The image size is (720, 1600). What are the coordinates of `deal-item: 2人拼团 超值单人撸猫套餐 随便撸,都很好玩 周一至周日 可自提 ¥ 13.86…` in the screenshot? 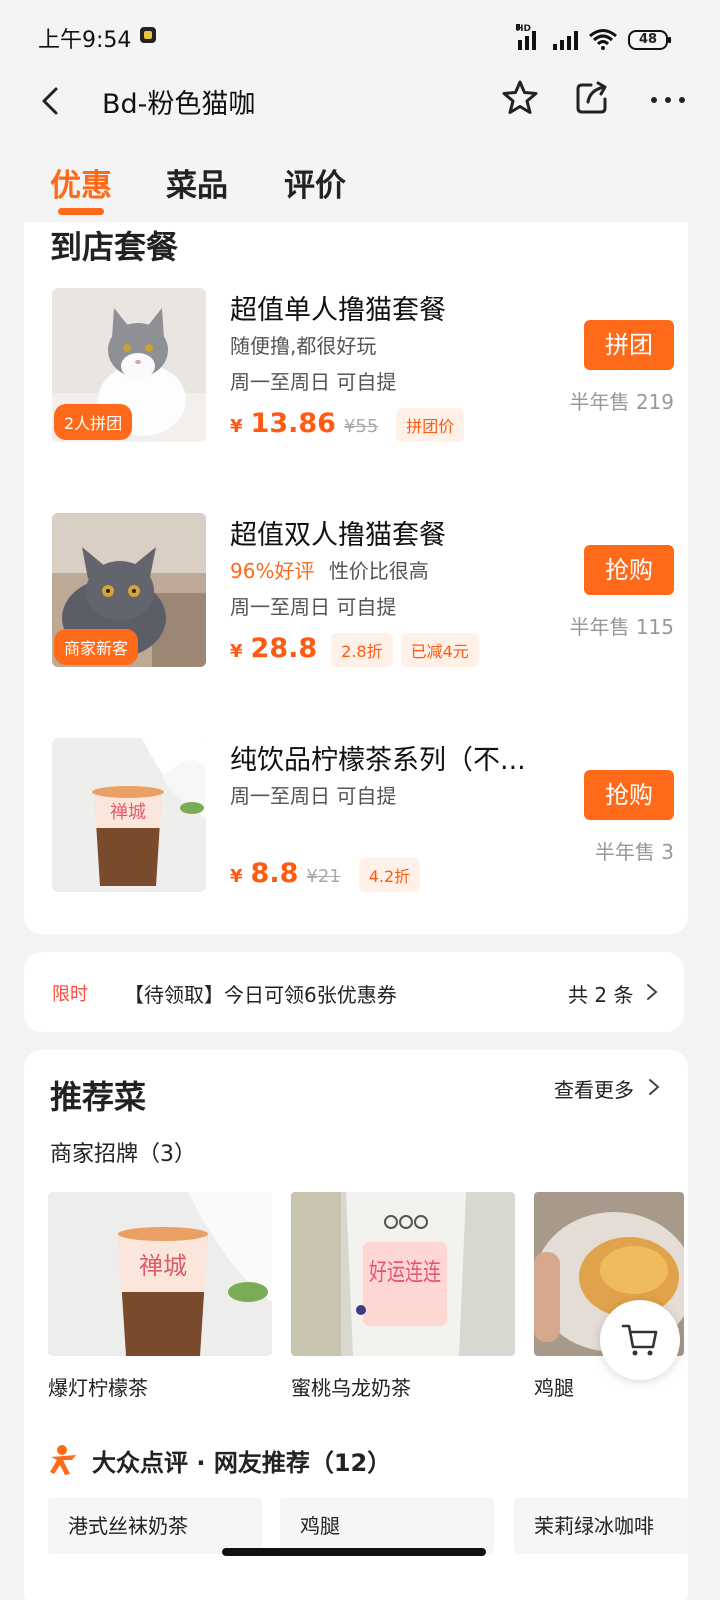 It's located at (363, 368).